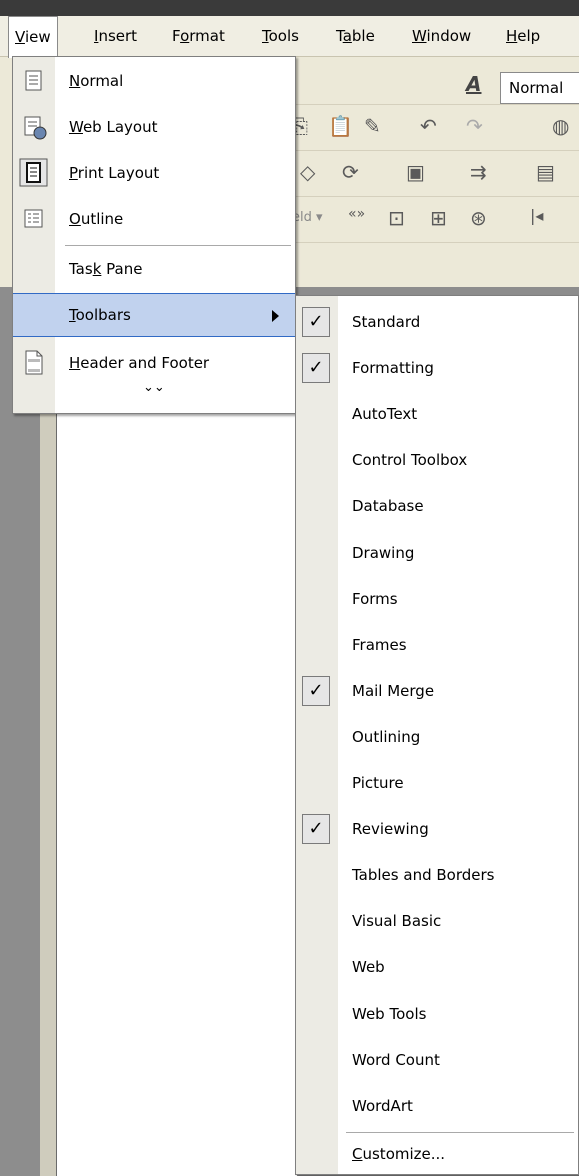 The height and width of the screenshot is (1176, 579). Describe the element at coordinates (560, 126) in the screenshot. I see `hyperlink-icon: ◍` at that location.